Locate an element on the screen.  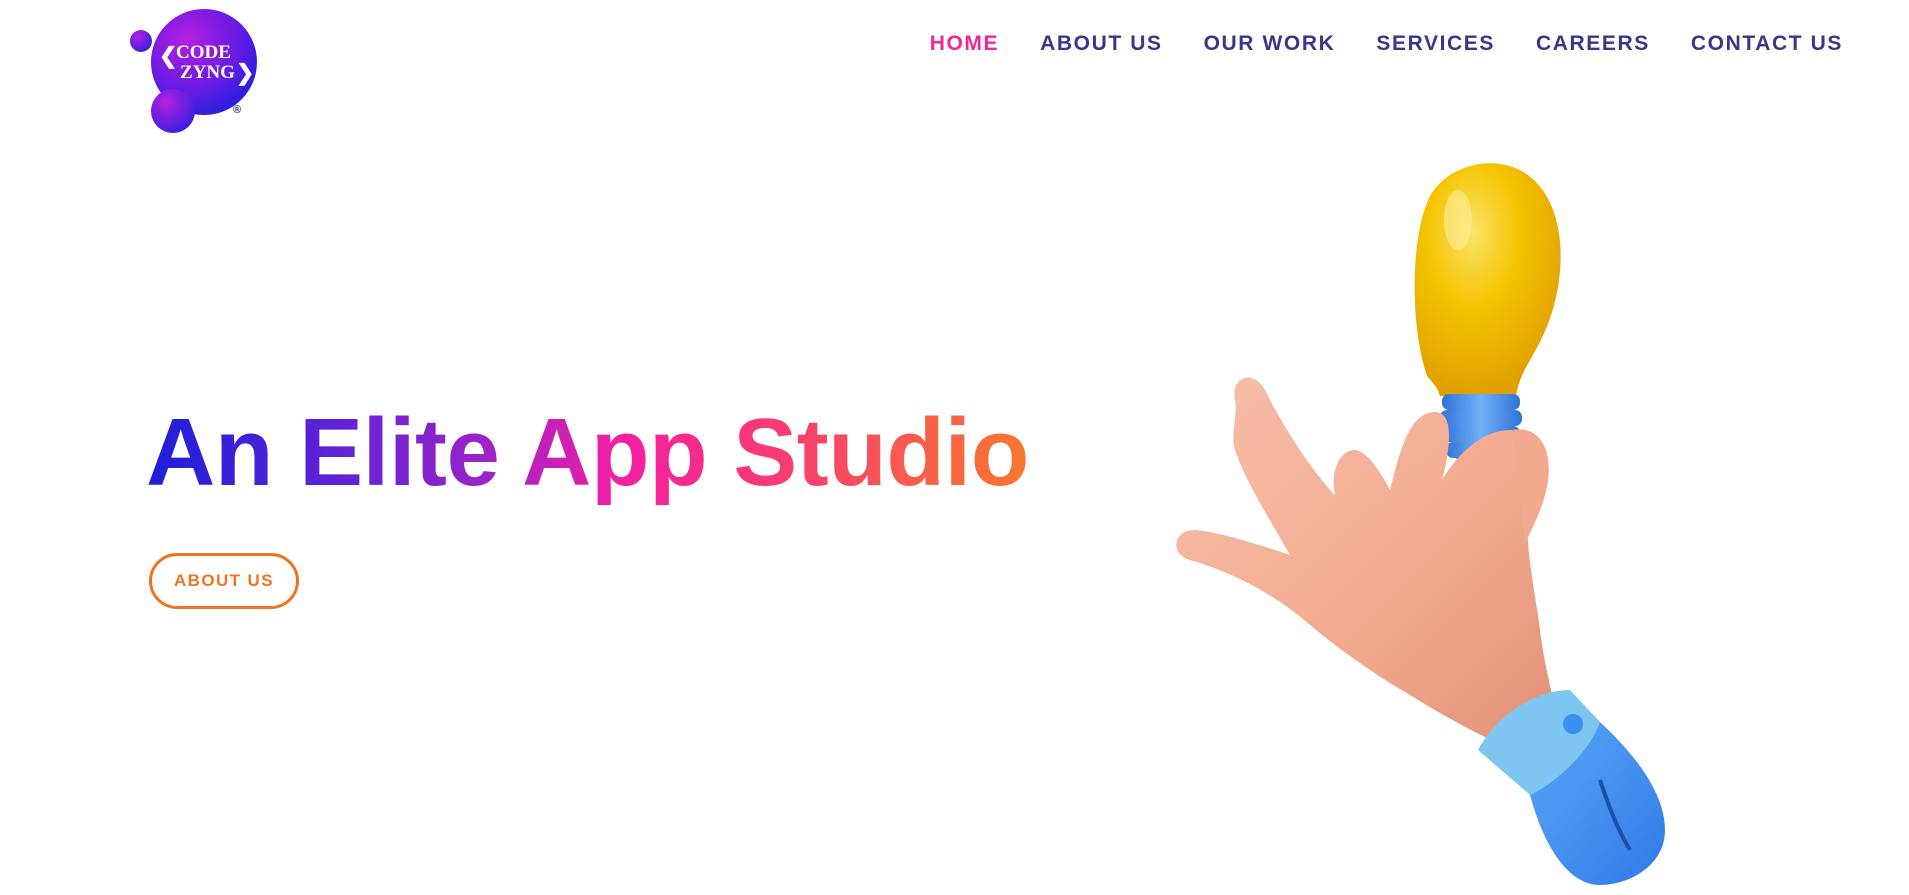
codezyng-logo: ❮ ❯ CODE ZYNG ® is located at coordinates (196, 72).